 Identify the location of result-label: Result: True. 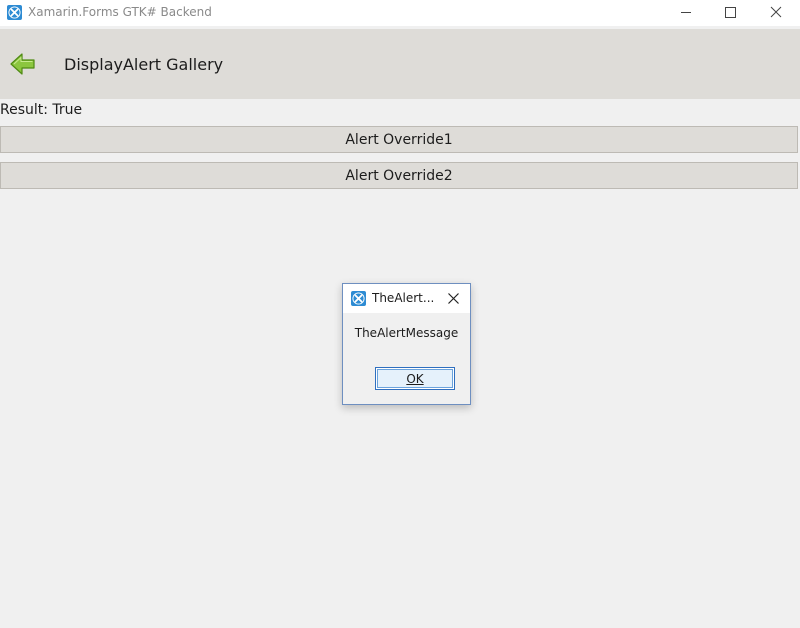
(41, 110).